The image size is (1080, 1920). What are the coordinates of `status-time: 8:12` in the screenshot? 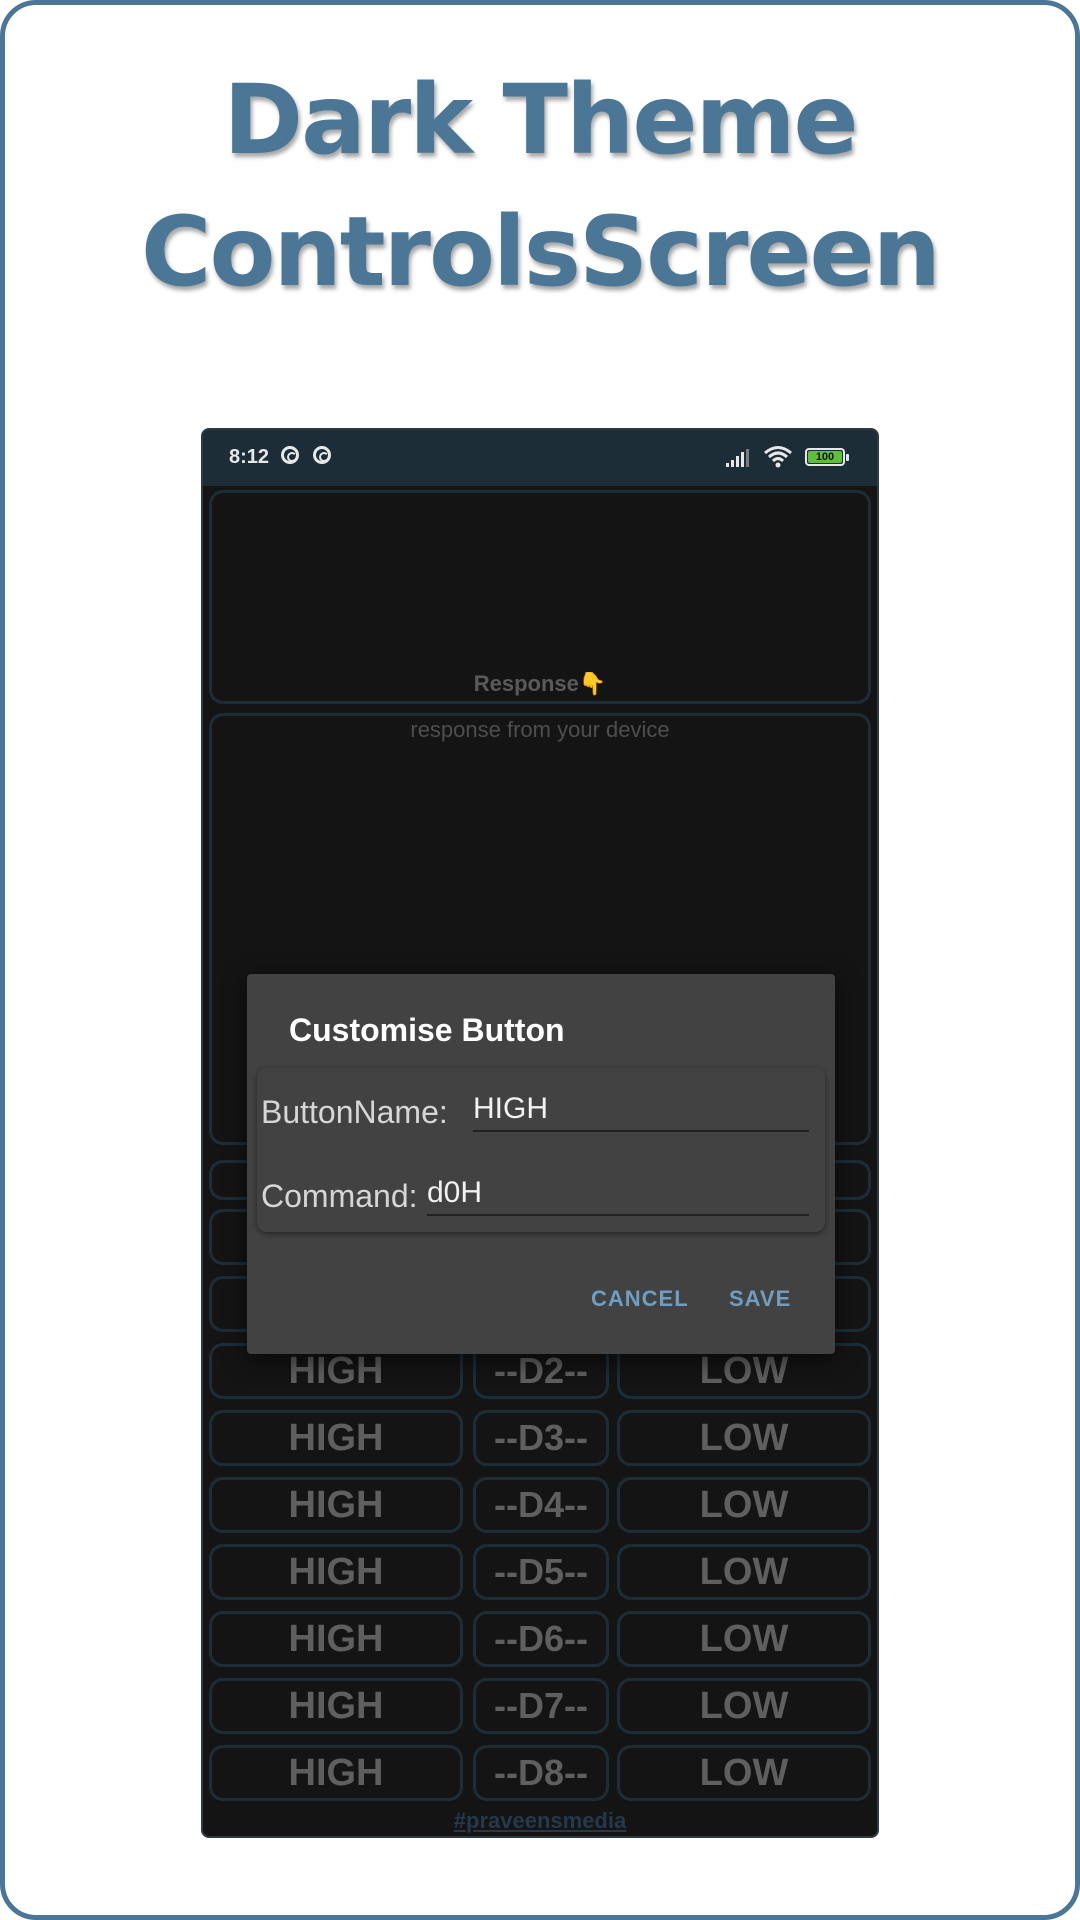 It's located at (249, 457).